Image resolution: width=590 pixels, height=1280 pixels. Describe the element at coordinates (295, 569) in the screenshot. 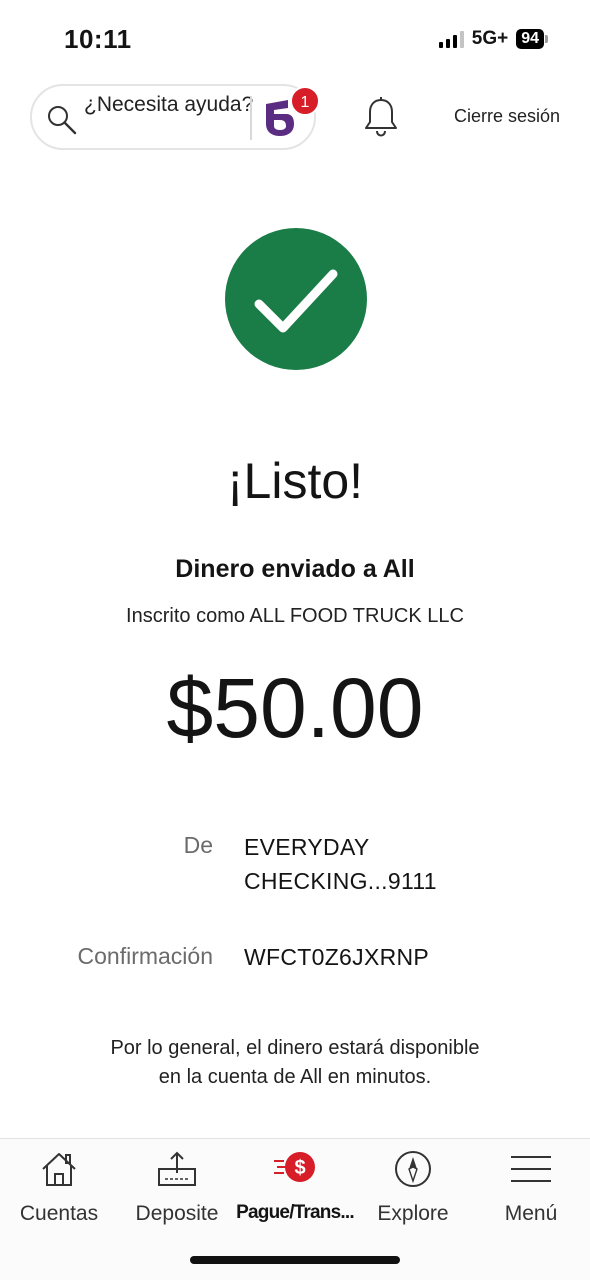

I see `sent-to-heading: Dinero enviado a All` at that location.